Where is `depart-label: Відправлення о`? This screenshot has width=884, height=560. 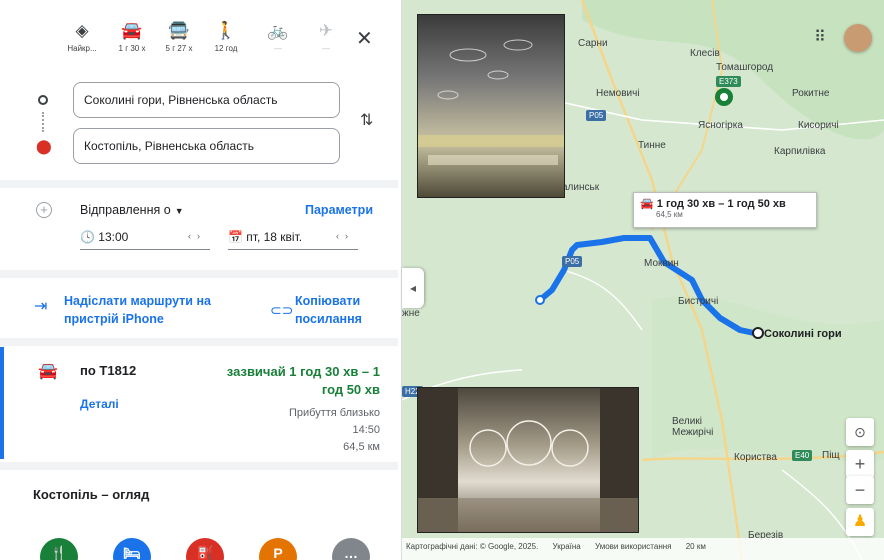 depart-label: Відправлення о is located at coordinates (125, 210).